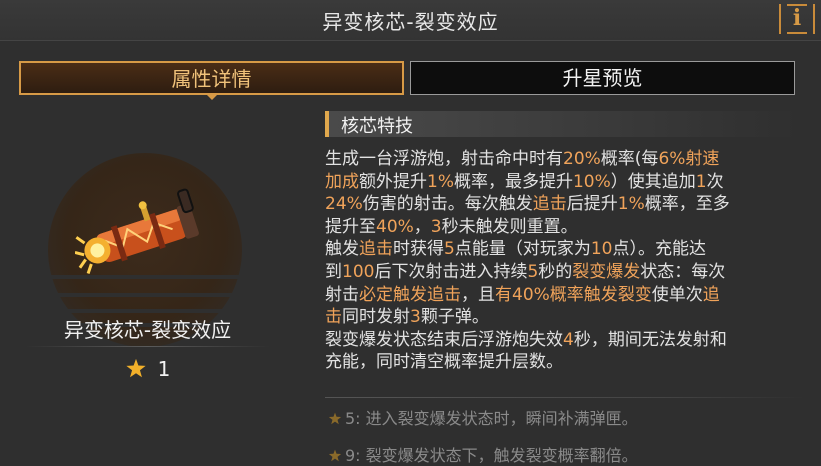 The height and width of the screenshot is (466, 821). Describe the element at coordinates (333, 317) in the screenshot. I see `highlight-text: 击` at that location.